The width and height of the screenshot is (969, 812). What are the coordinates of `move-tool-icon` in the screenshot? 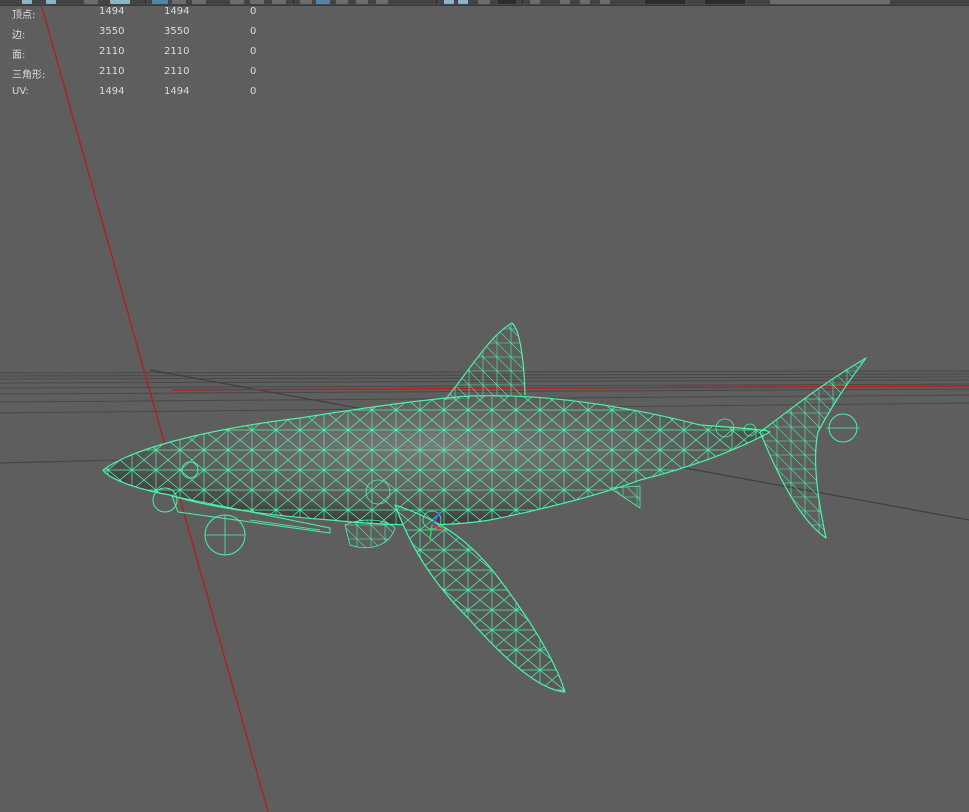 It's located at (51, 2).